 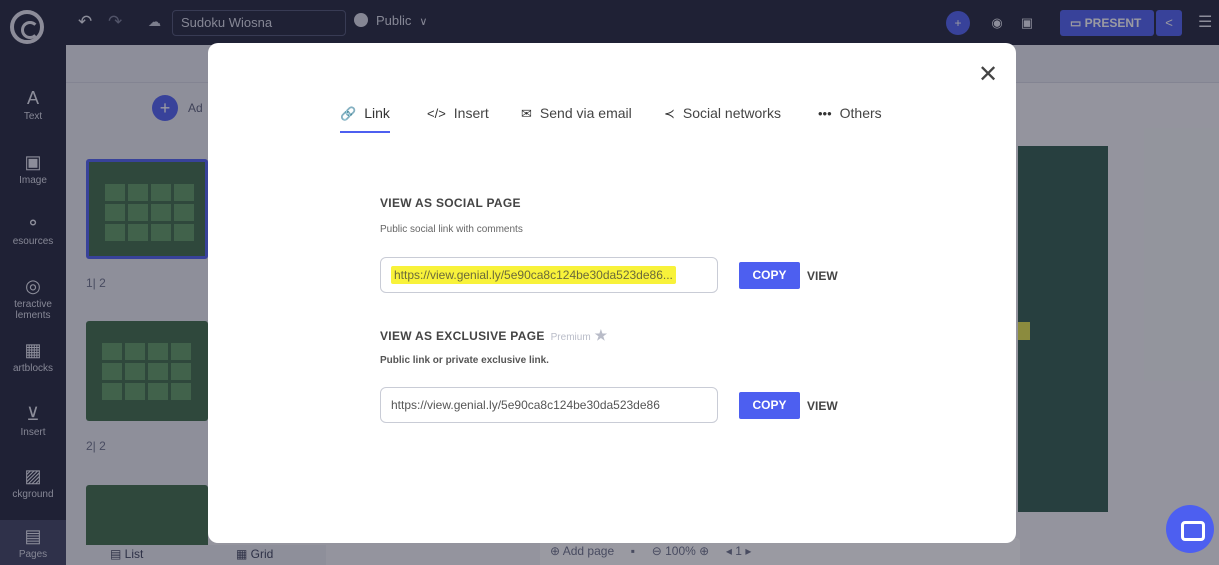 I want to click on code-icon: </>, so click(x=436, y=113).